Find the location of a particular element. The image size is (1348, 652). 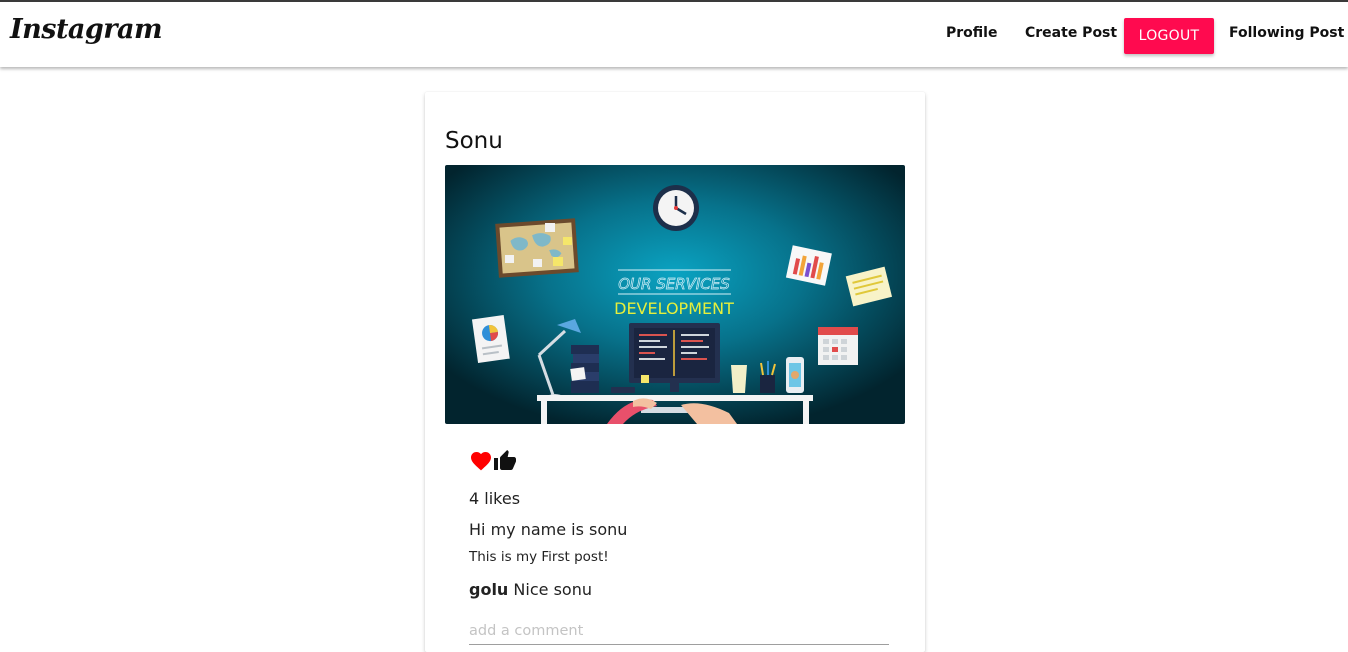

nav-following-post-link: Following Post is located at coordinates (1286, 33).